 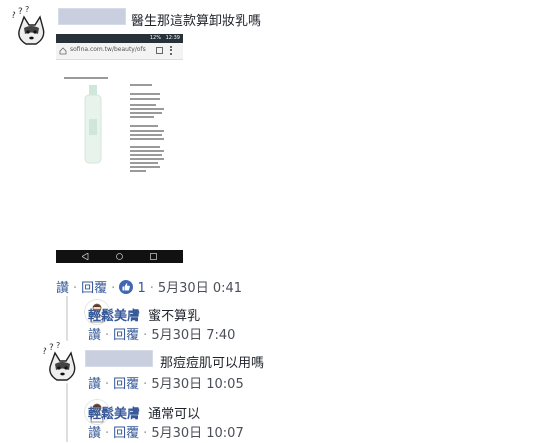 What do you see at coordinates (93, 124) in the screenshot?
I see `product-bottle-icon` at bounding box center [93, 124].